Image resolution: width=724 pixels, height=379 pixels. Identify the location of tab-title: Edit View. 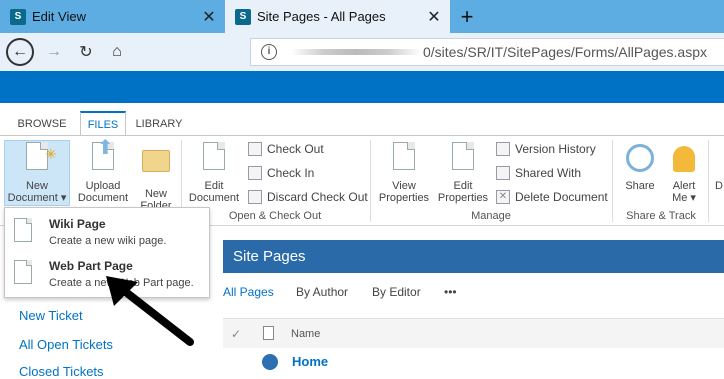
(59, 16).